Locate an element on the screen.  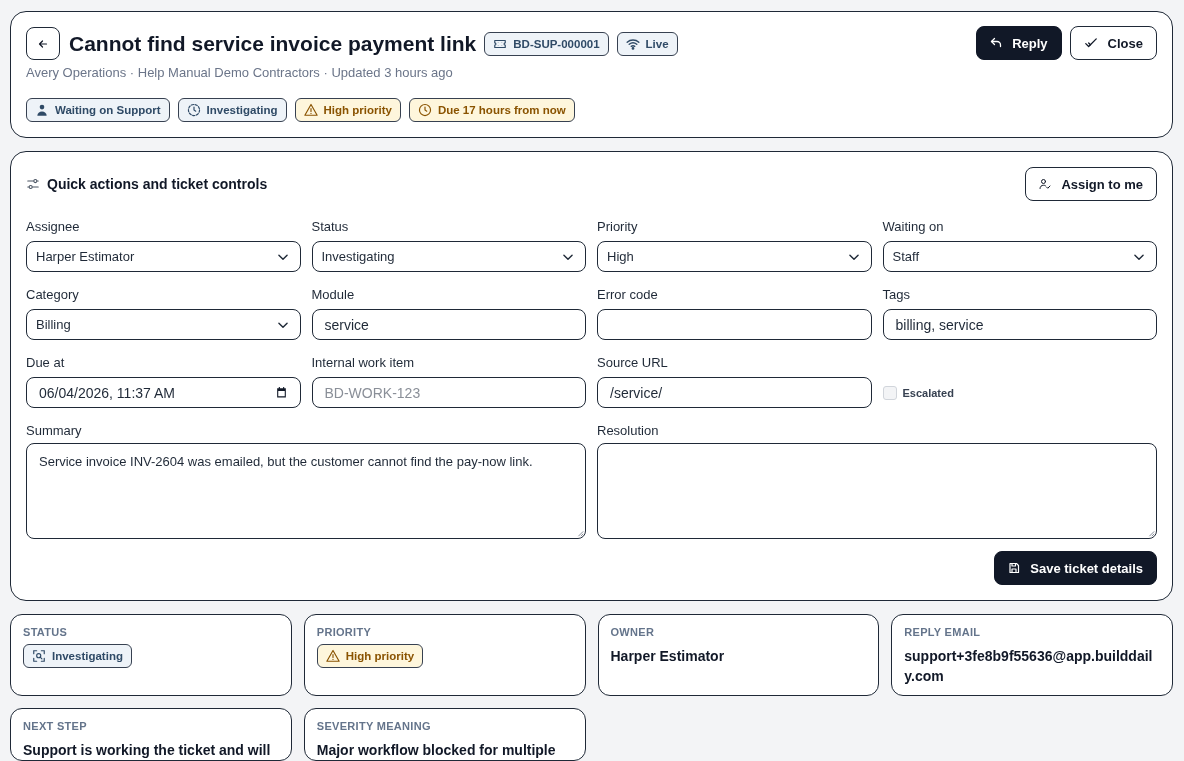
sliders-icon is located at coordinates (33, 184).